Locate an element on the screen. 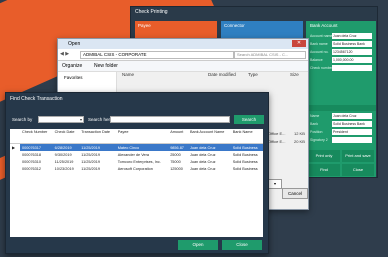 The width and height of the screenshot is (388, 257). position-field: President is located at coordinates (352, 132).